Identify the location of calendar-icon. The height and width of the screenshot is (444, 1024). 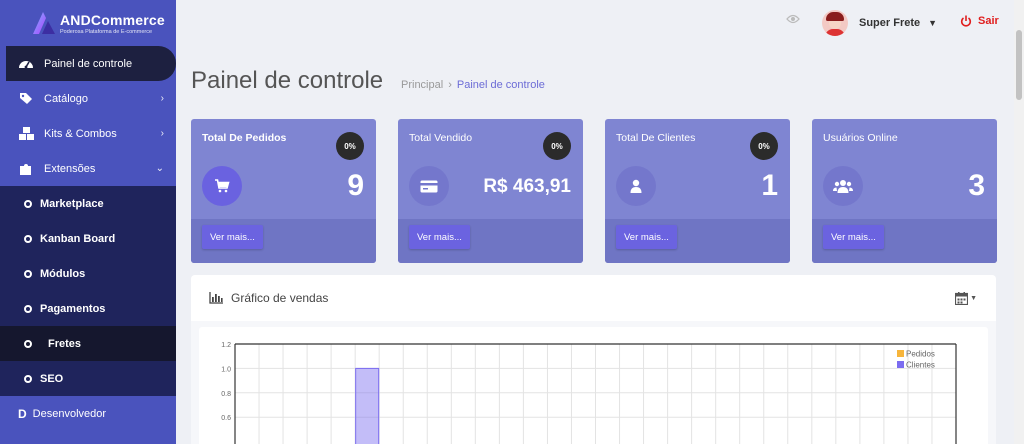
(962, 298).